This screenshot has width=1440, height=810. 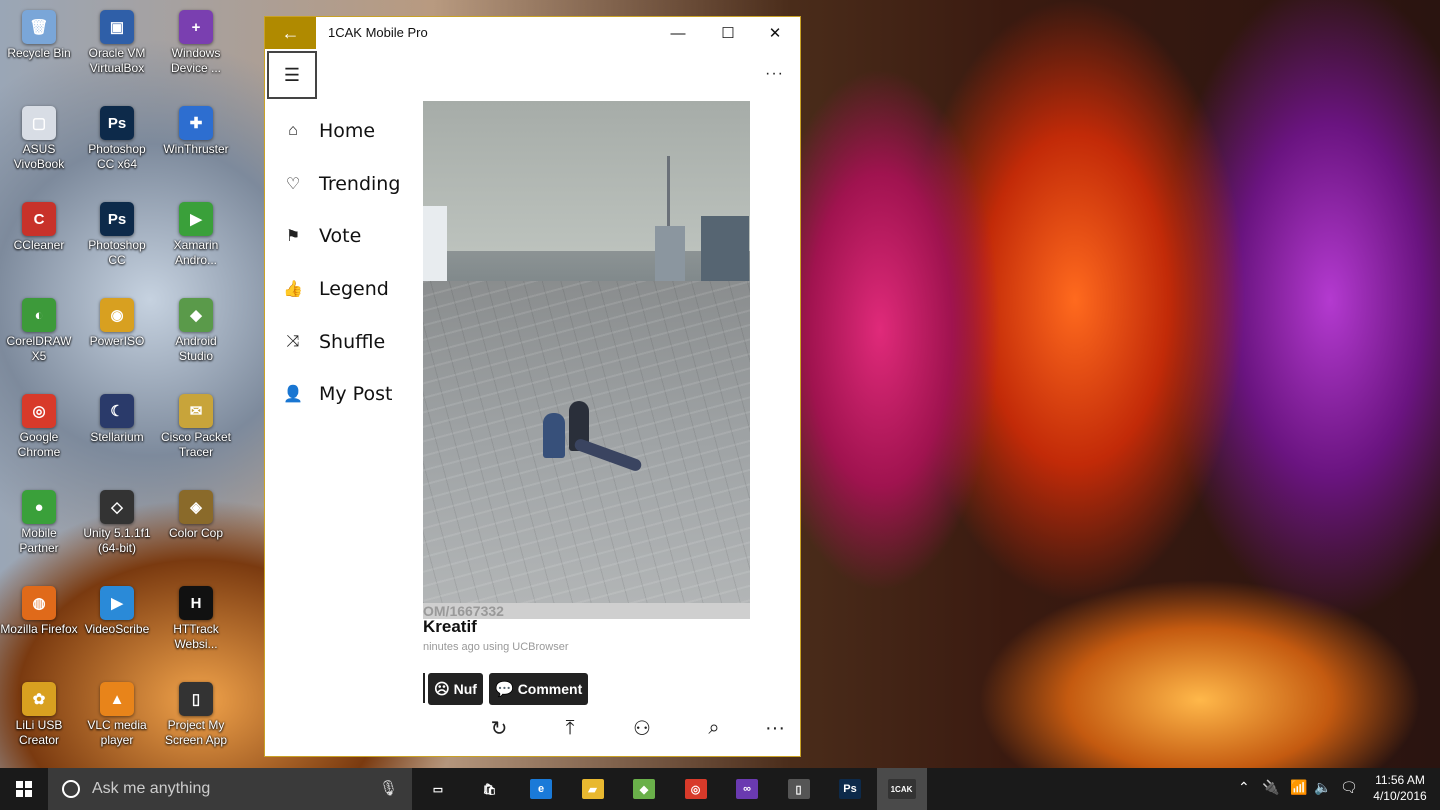 I want to click on minimize-button: —, so click(x=678, y=33).